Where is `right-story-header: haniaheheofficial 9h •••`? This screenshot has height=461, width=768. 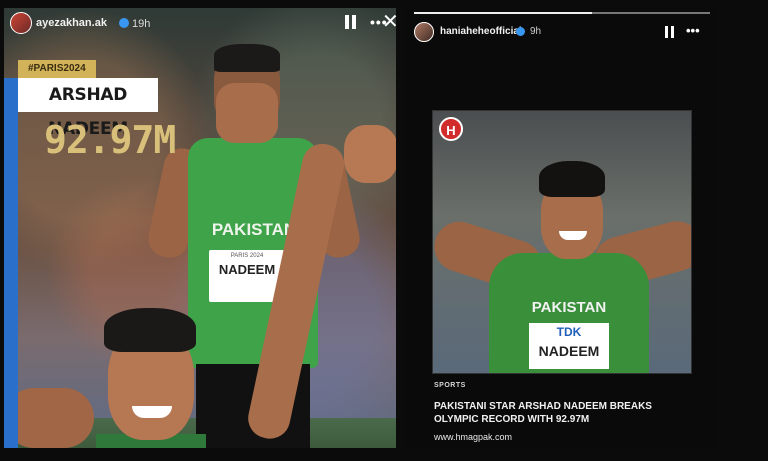
right-story-header: haniaheheofficial 9h ••• is located at coordinates (562, 33).